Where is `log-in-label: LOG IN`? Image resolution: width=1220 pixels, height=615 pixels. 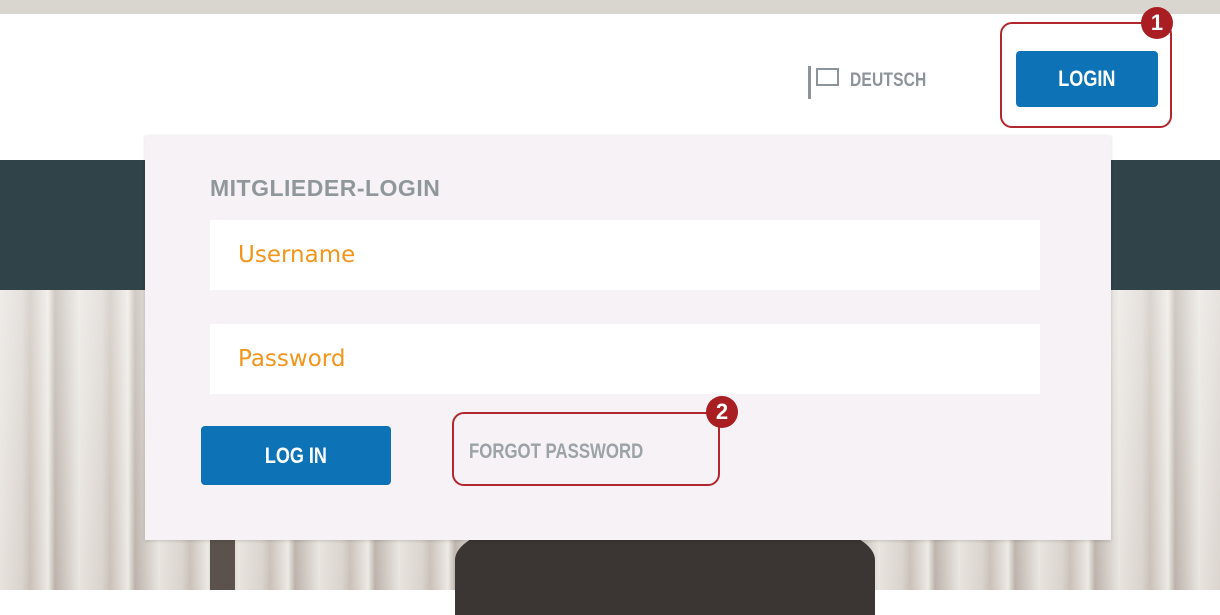 log-in-label: LOG IN is located at coordinates (296, 455).